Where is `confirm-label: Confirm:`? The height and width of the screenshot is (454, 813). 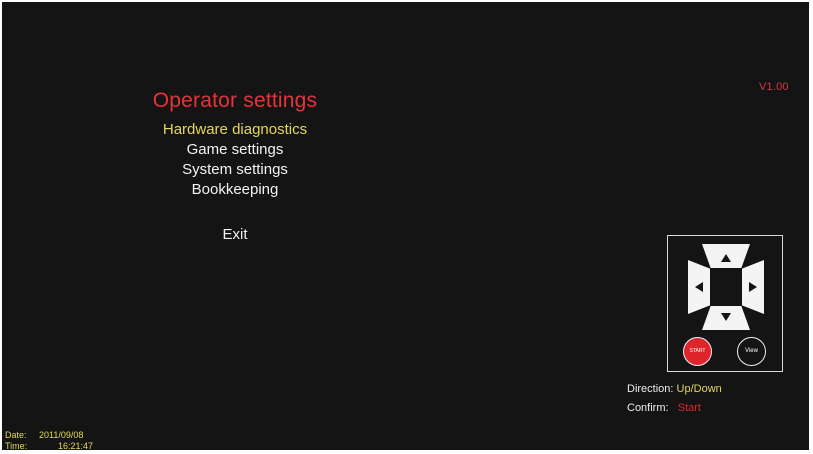 confirm-label: Confirm: is located at coordinates (648, 408).